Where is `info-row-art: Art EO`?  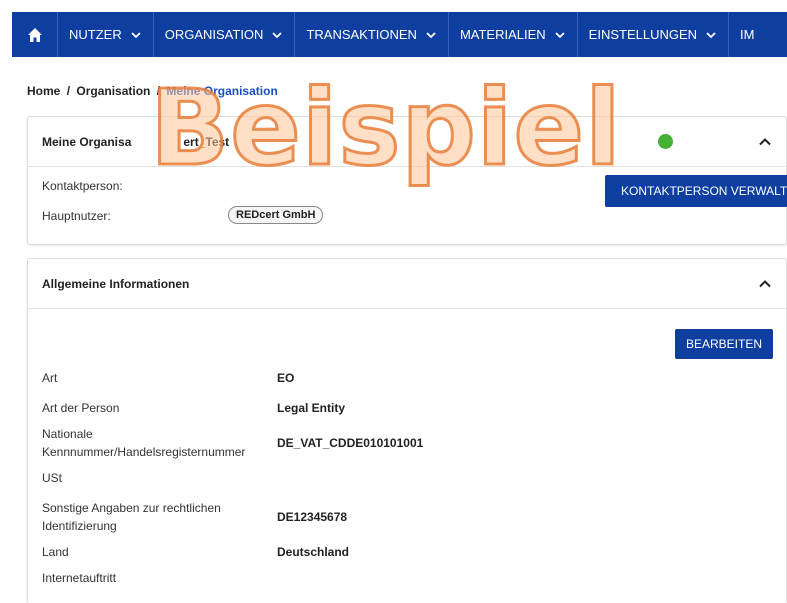
info-row-art: Art EO is located at coordinates (402, 378).